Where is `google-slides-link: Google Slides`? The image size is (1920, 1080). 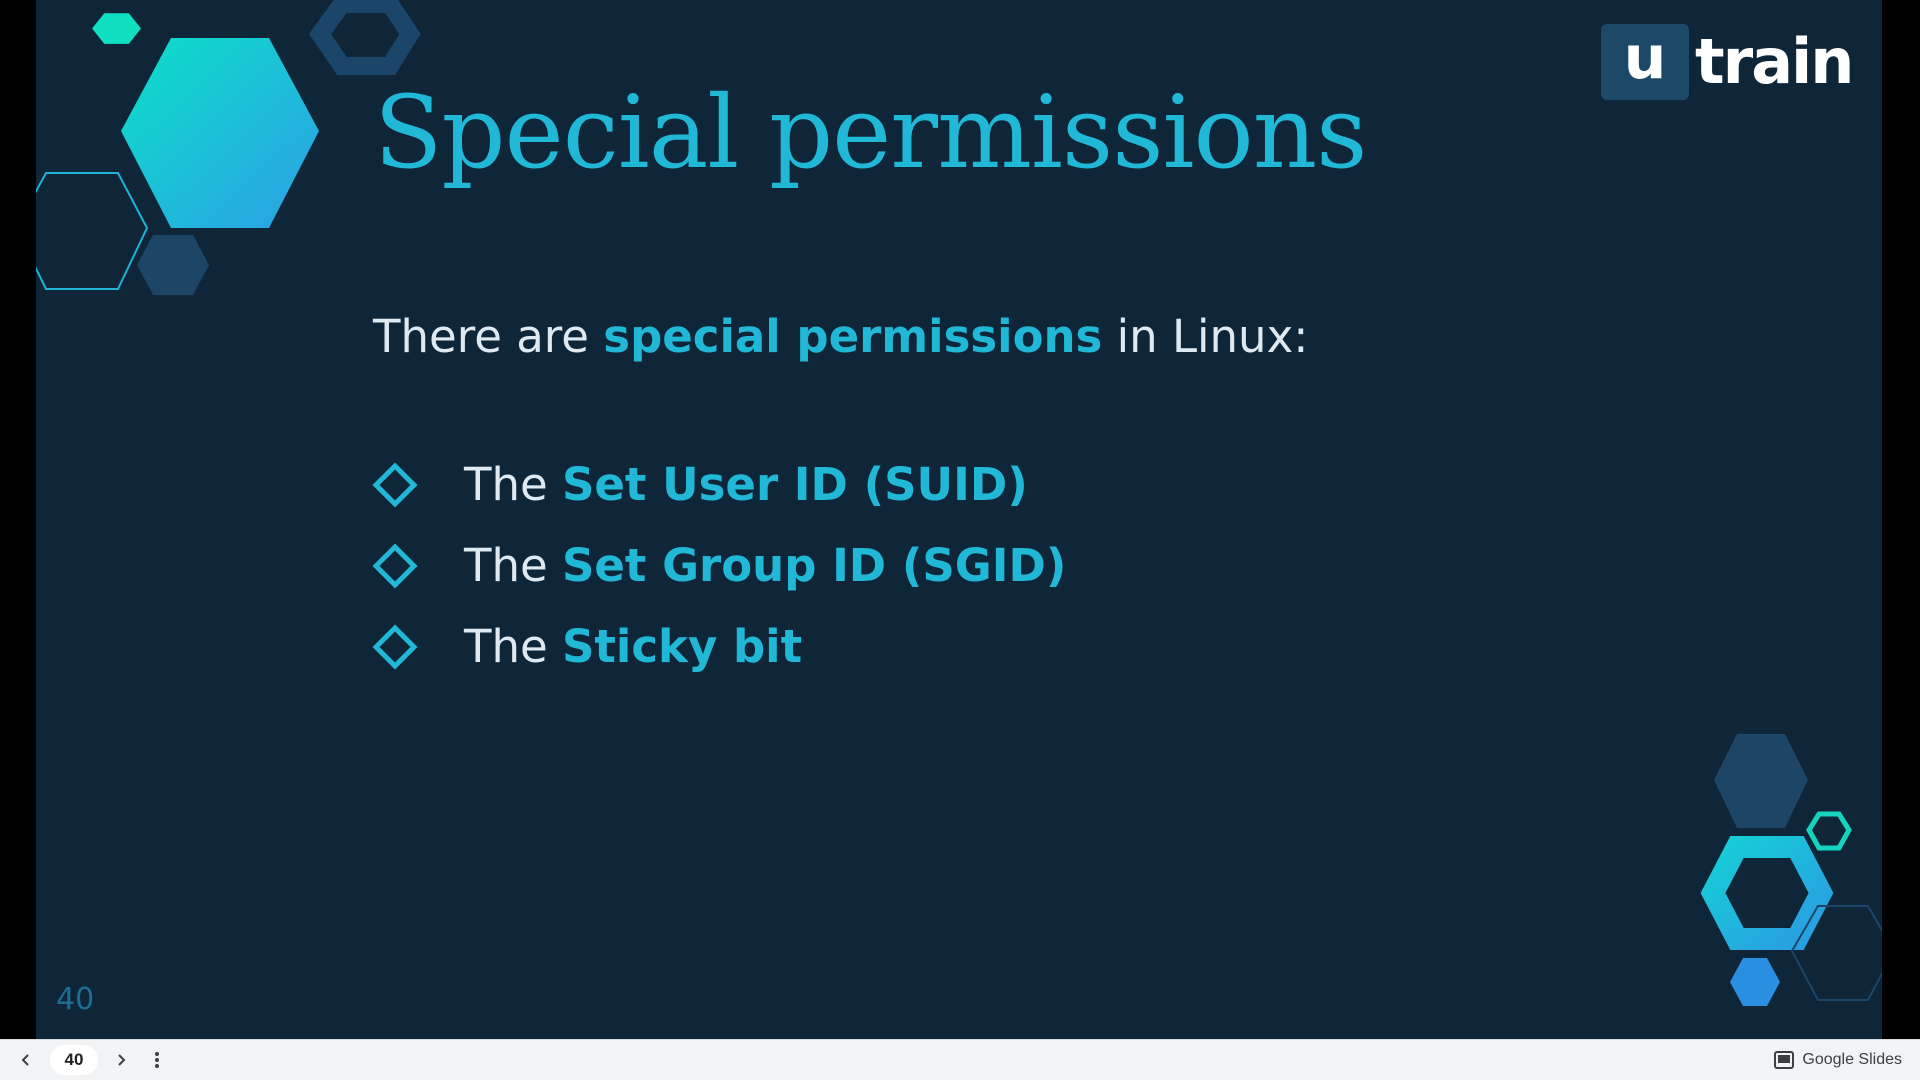 google-slides-link: Google Slides is located at coordinates (1838, 1060).